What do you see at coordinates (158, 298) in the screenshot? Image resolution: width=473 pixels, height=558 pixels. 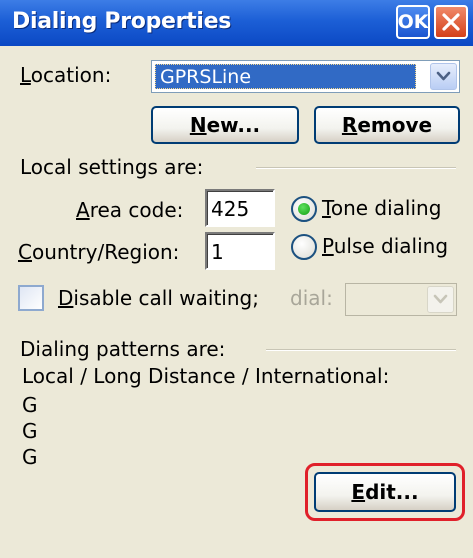 I see `disable-call-waiting-label: Disable call waiting;` at bounding box center [158, 298].